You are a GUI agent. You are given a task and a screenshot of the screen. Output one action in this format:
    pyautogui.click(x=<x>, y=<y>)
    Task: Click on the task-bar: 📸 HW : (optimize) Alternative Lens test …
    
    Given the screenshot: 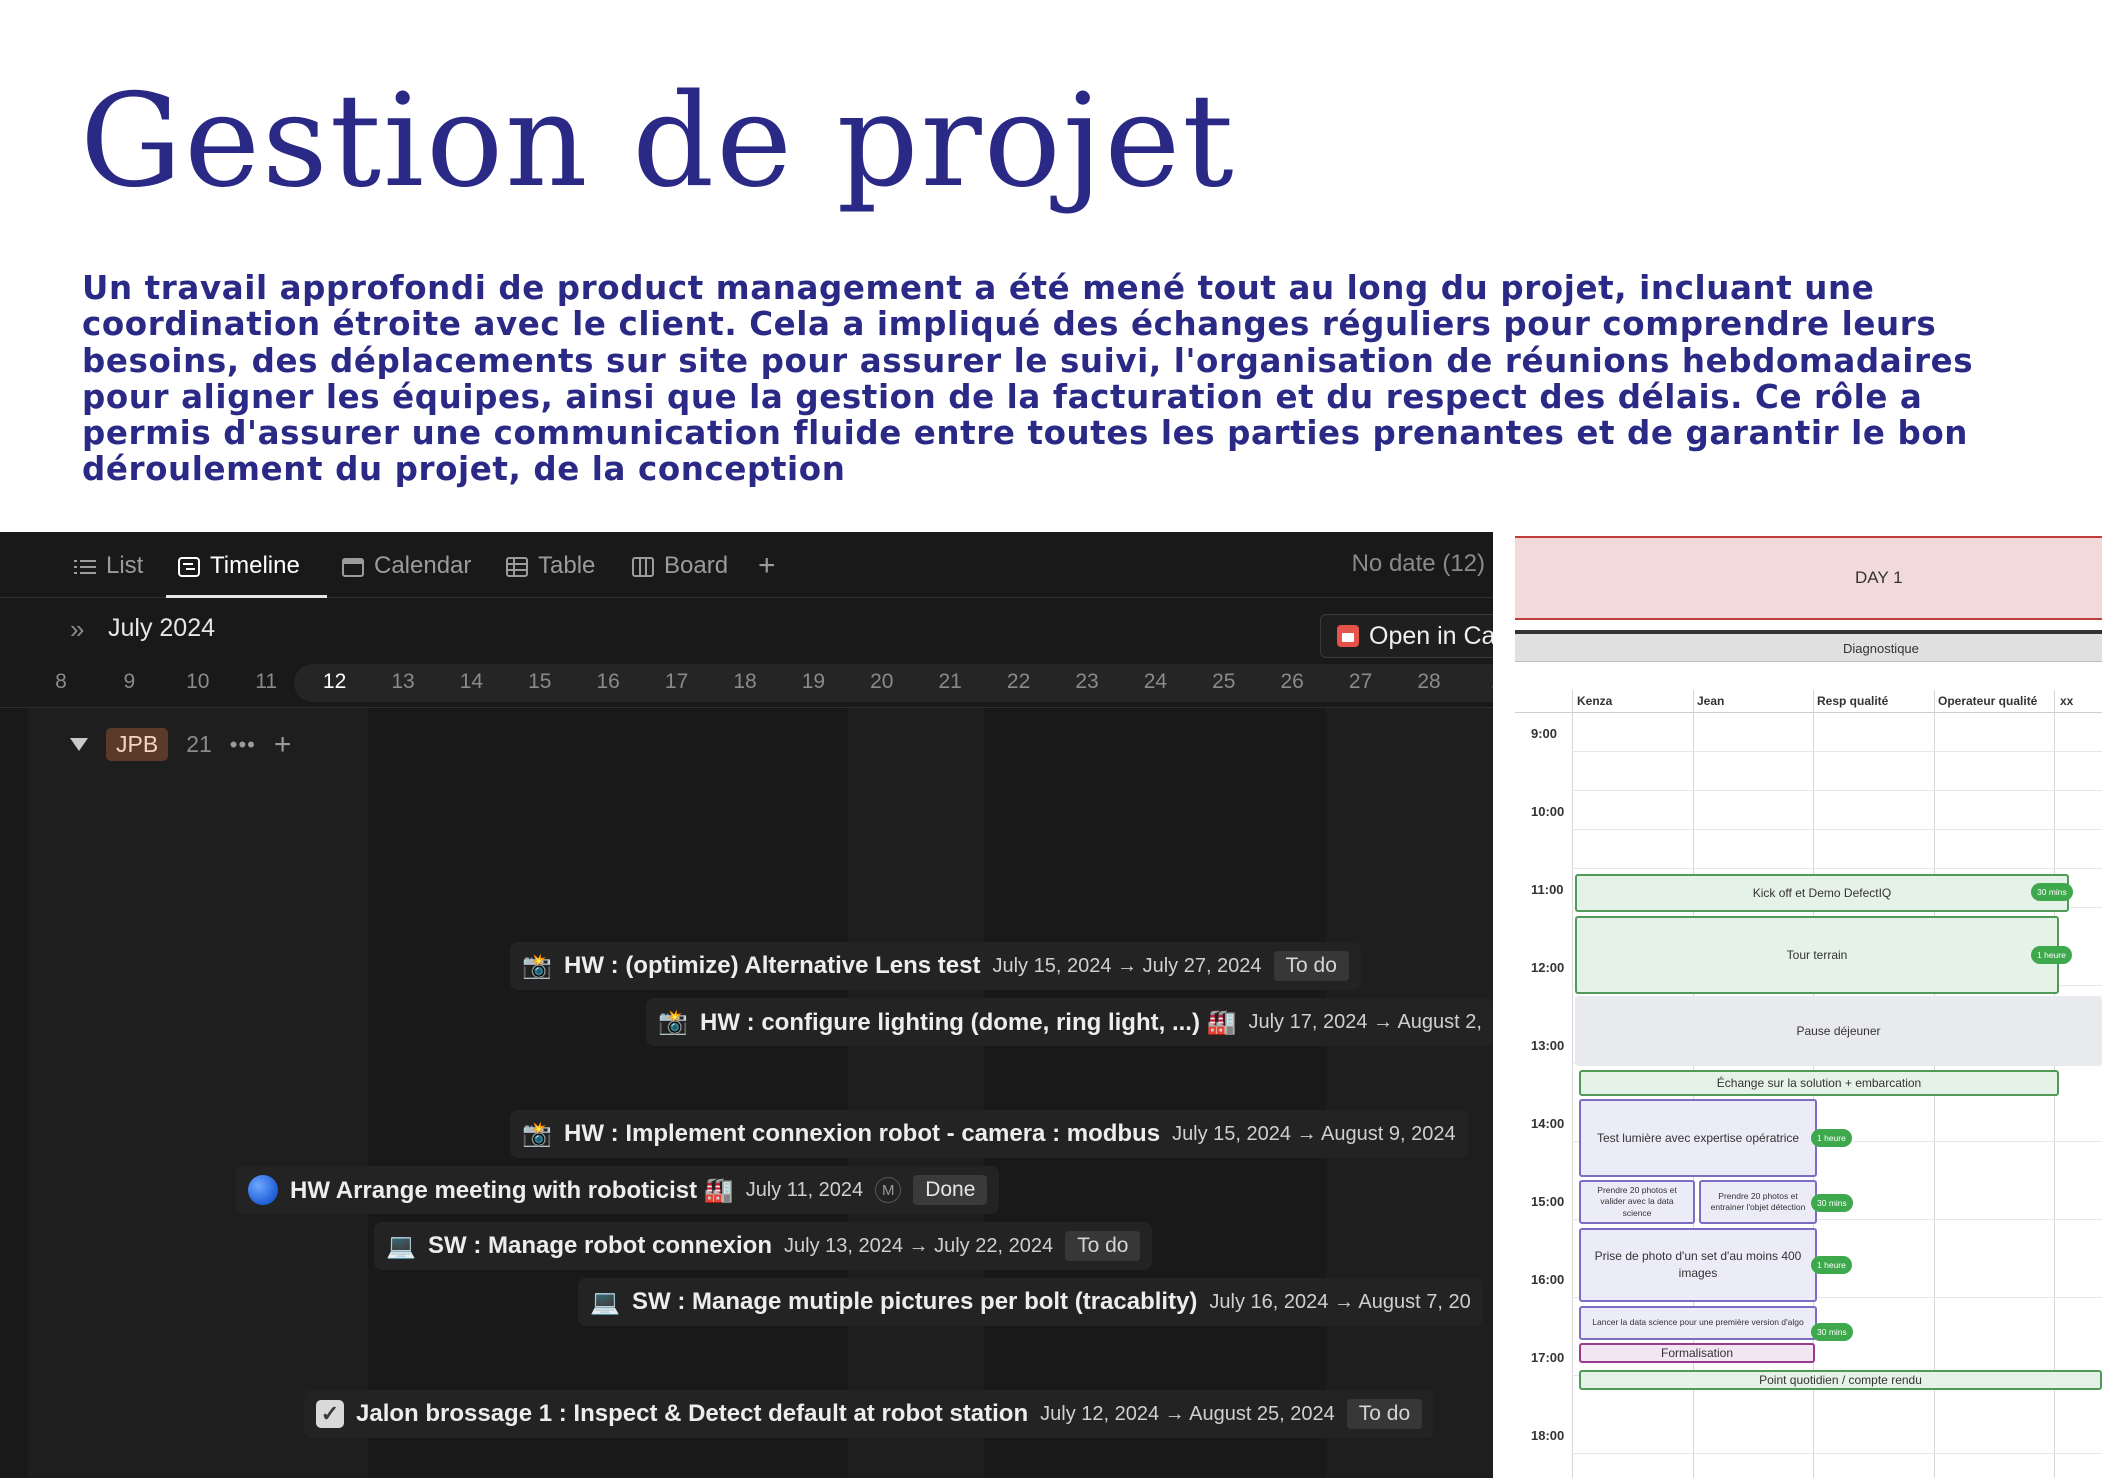 What is the action you would take?
    pyautogui.click(x=935, y=966)
    